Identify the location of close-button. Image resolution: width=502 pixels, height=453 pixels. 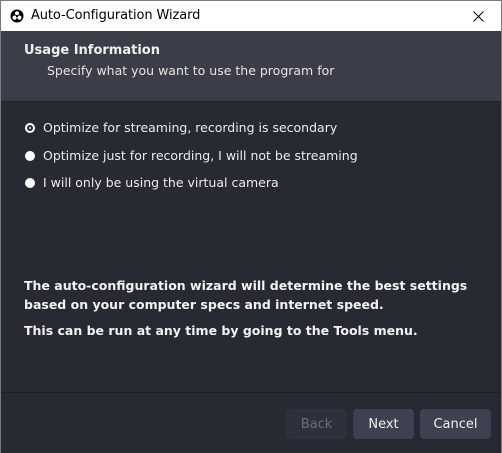
(478, 16).